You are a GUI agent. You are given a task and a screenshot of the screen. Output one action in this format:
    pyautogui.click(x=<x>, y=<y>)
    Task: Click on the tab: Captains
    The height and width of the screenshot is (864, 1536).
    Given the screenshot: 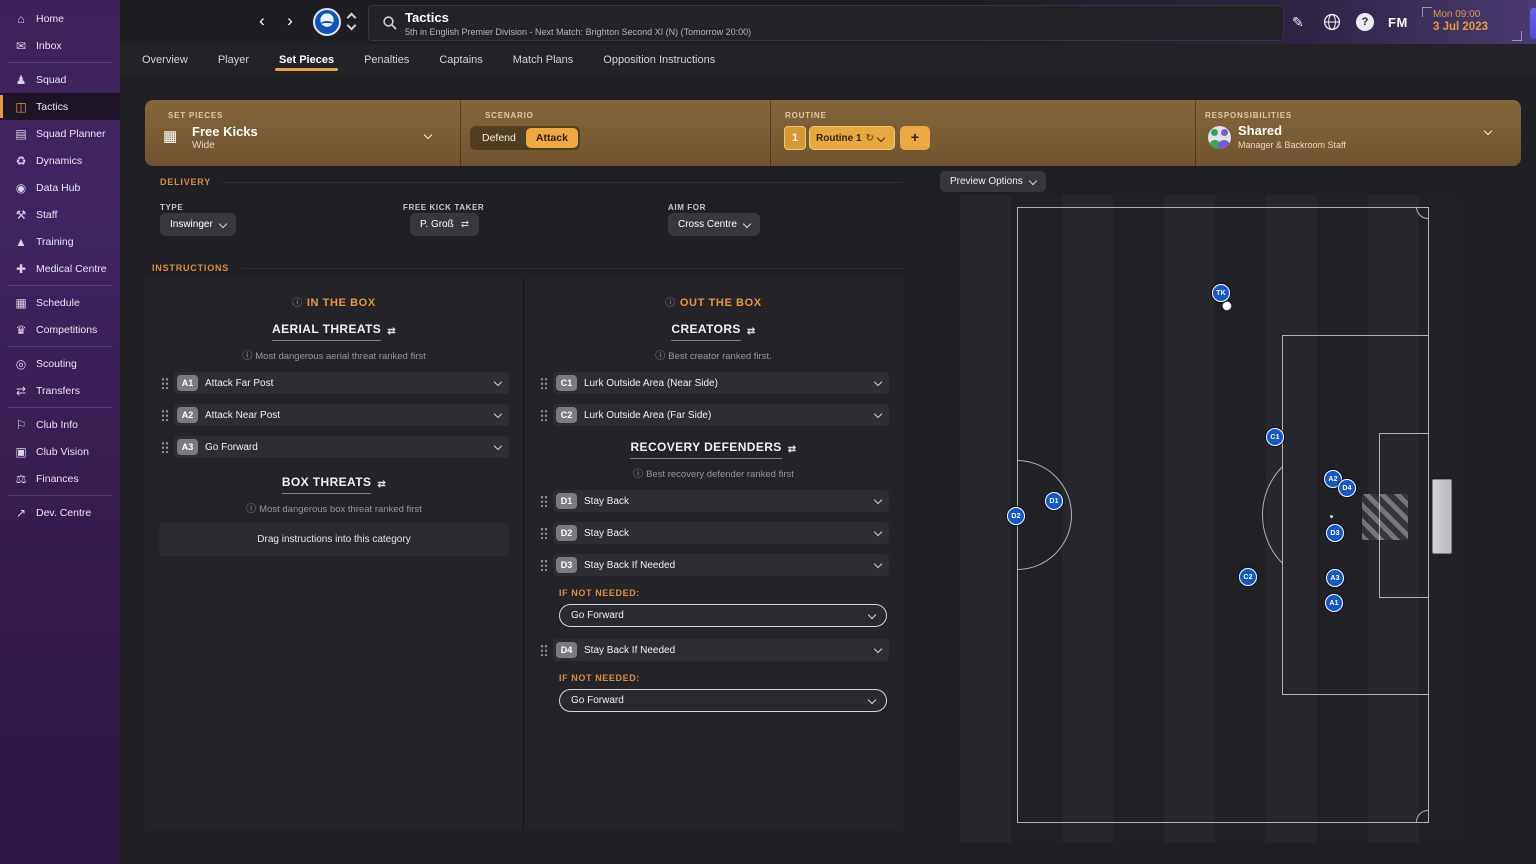 What is the action you would take?
    pyautogui.click(x=460, y=59)
    